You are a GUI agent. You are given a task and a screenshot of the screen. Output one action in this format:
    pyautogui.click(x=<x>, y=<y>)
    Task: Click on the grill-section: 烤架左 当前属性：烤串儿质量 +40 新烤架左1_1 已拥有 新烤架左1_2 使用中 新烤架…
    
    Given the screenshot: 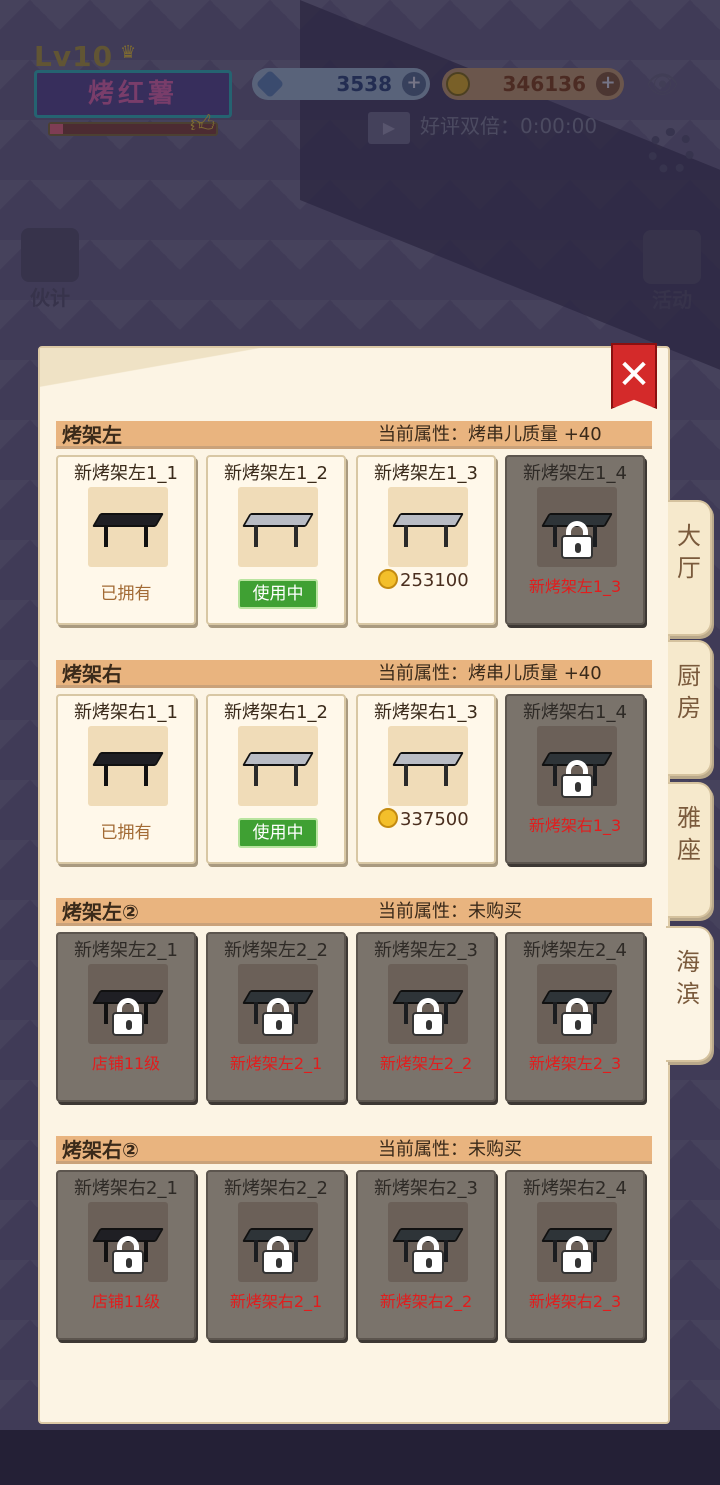 What is the action you would take?
    pyautogui.click(x=354, y=523)
    